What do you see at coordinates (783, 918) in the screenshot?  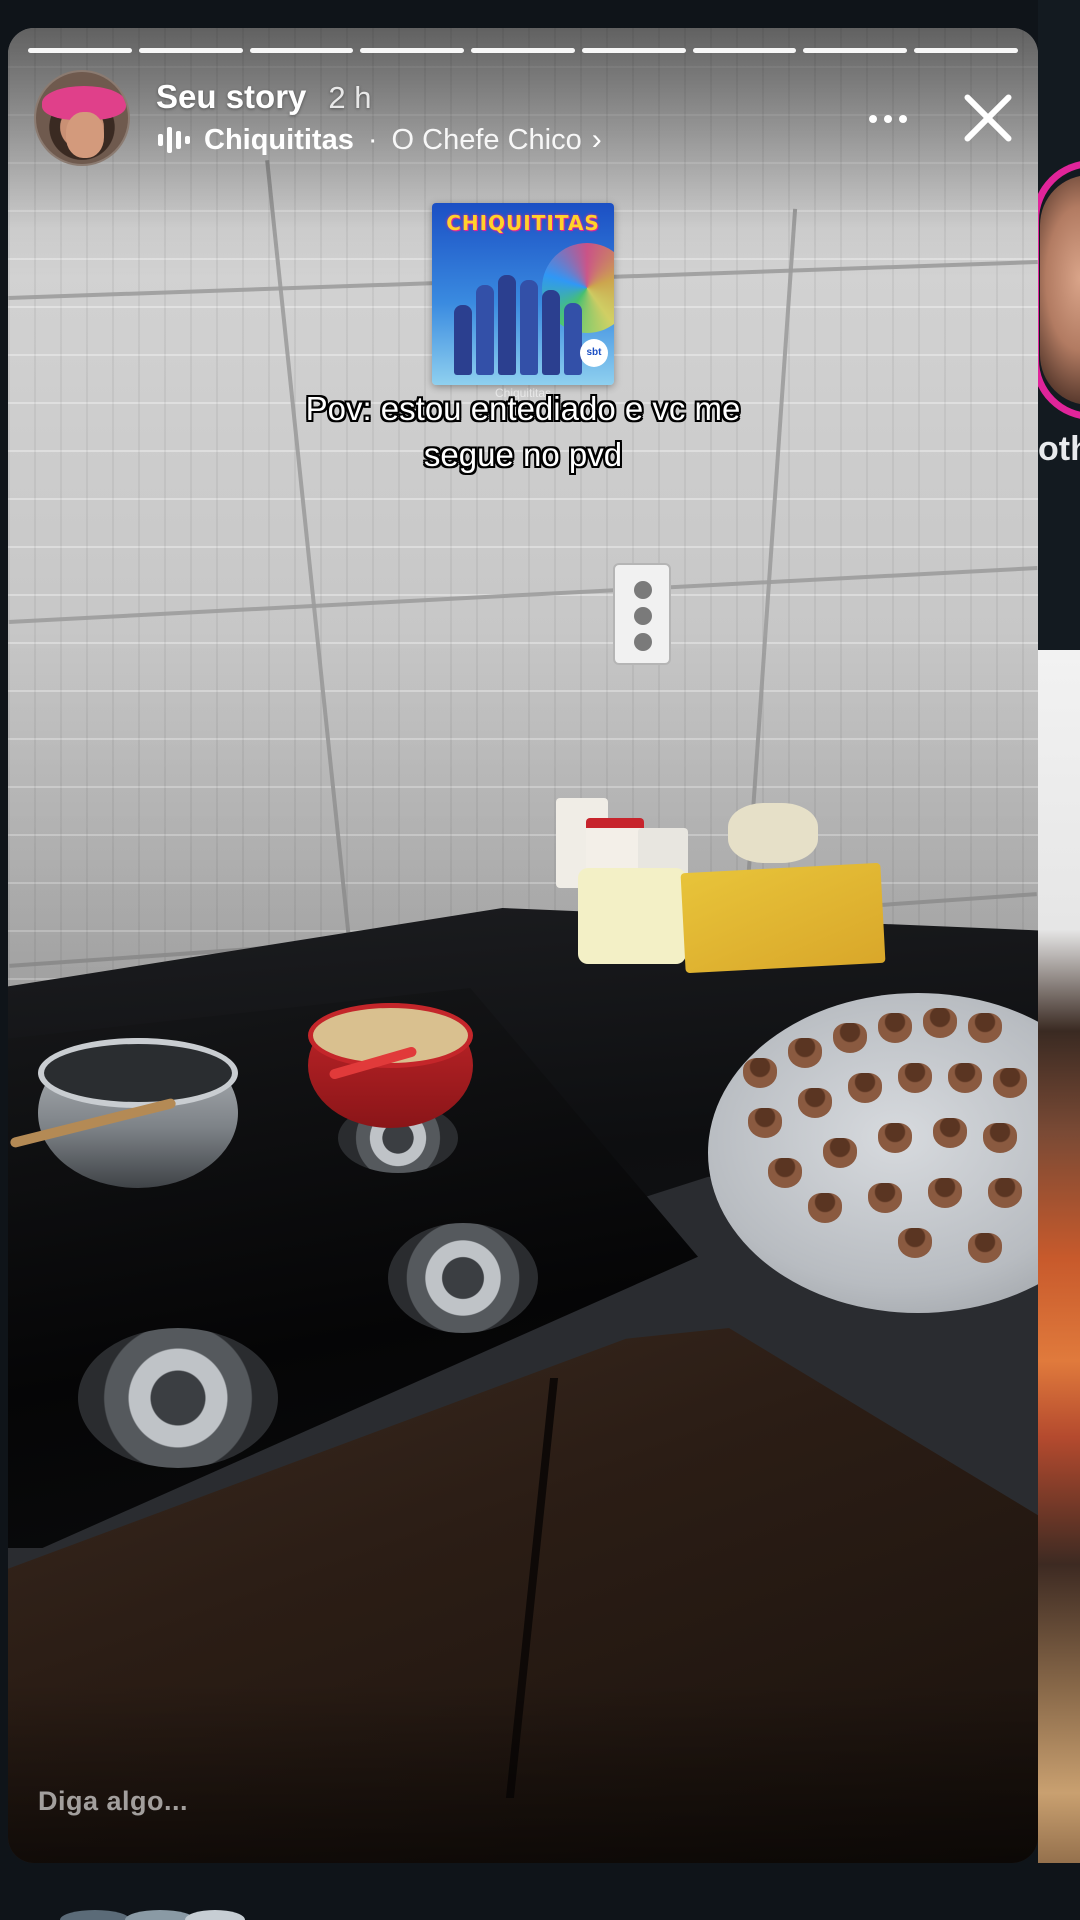 I see `snack-bags` at bounding box center [783, 918].